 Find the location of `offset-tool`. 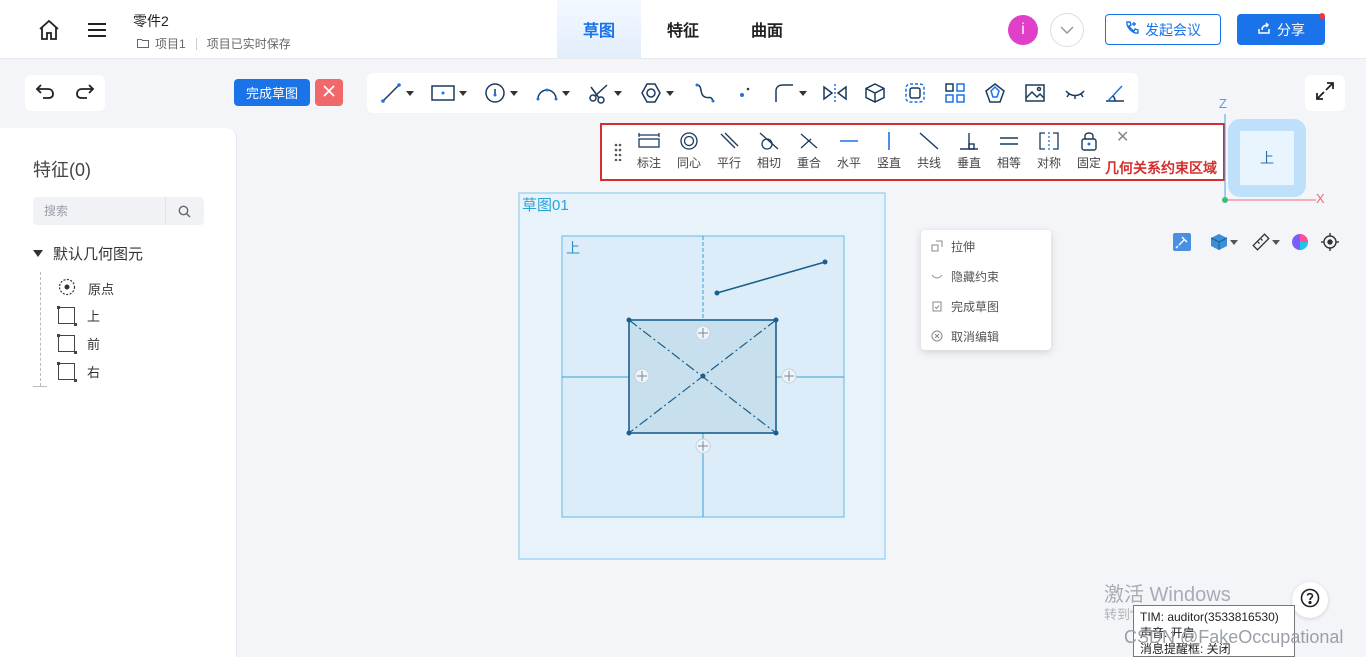

offset-tool is located at coordinates (915, 93).